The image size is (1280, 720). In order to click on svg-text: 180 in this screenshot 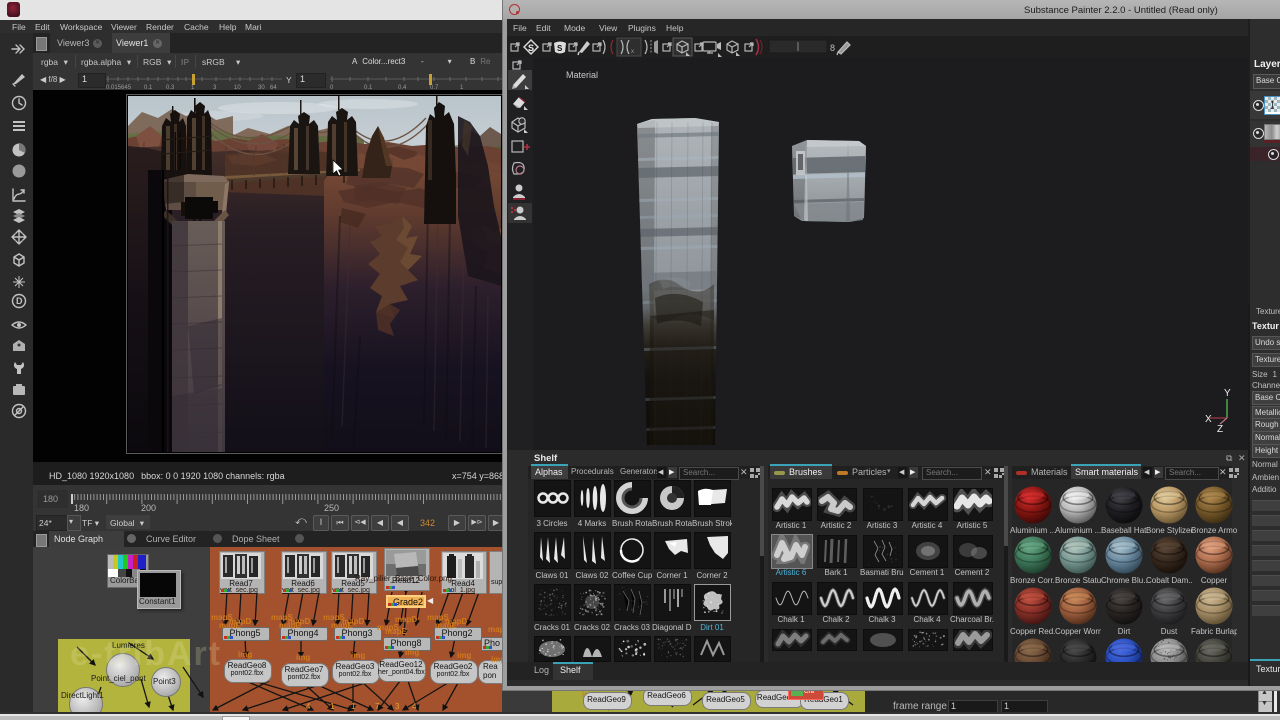, I will do `click(81, 507)`.